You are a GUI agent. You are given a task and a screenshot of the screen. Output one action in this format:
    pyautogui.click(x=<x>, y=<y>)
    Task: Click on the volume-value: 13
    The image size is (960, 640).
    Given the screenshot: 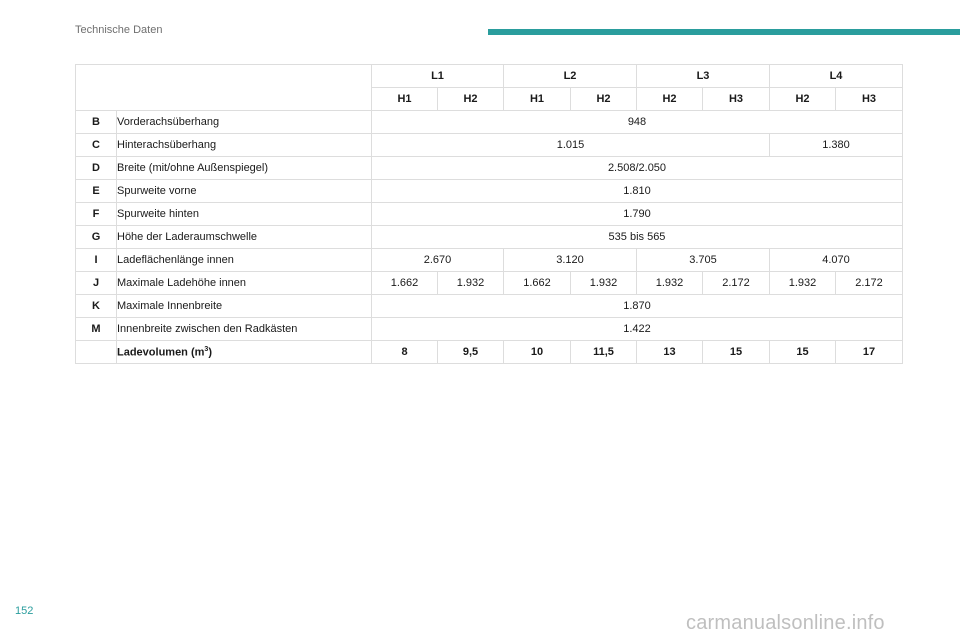 What is the action you would take?
    pyautogui.click(x=669, y=352)
    